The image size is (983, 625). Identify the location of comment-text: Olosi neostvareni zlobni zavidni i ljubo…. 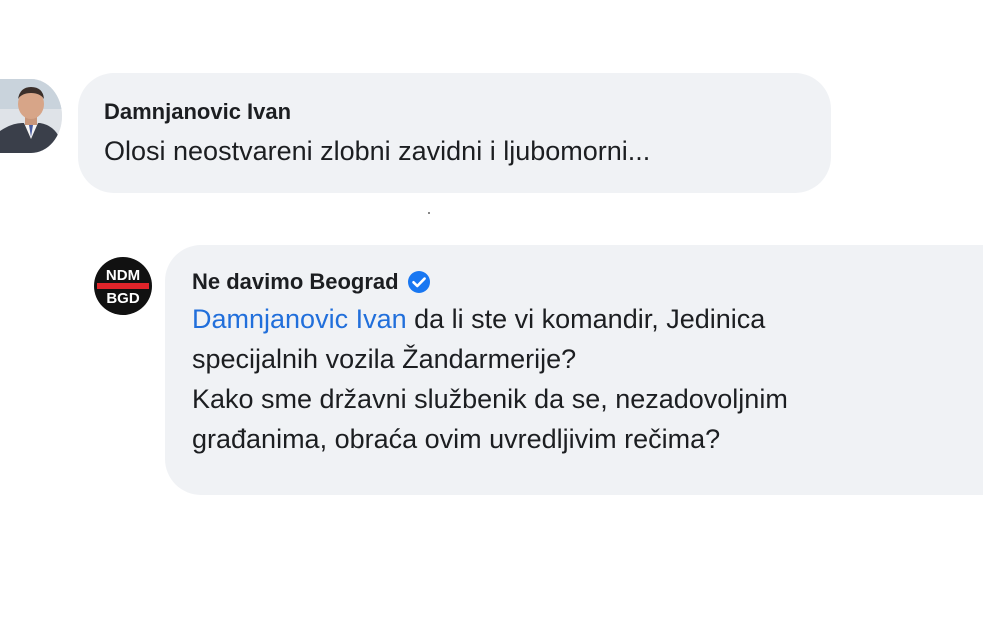
(377, 151).